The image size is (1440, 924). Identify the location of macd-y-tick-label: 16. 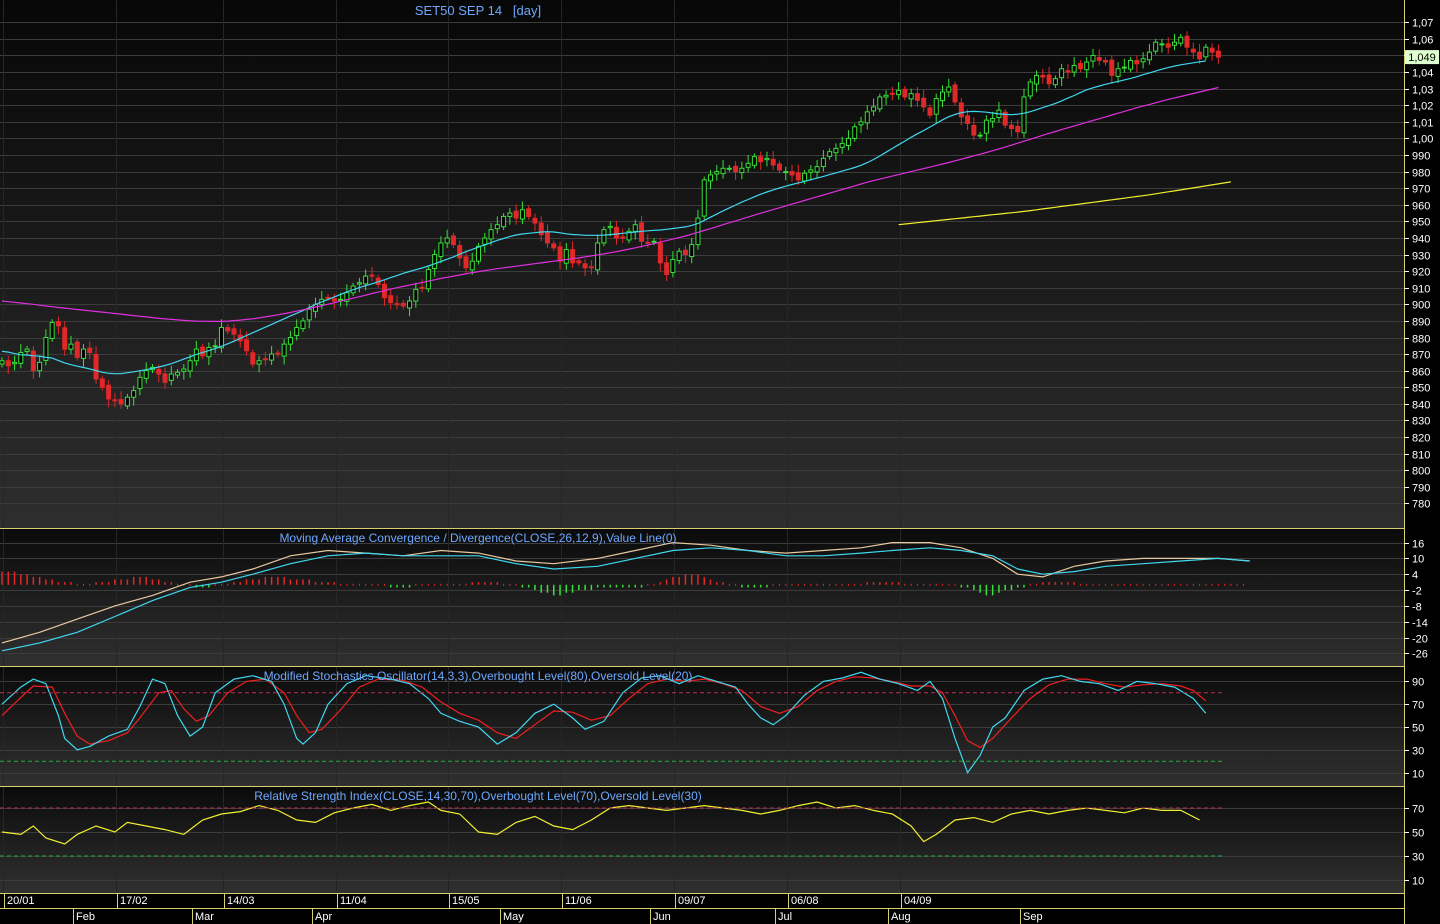
(1418, 545).